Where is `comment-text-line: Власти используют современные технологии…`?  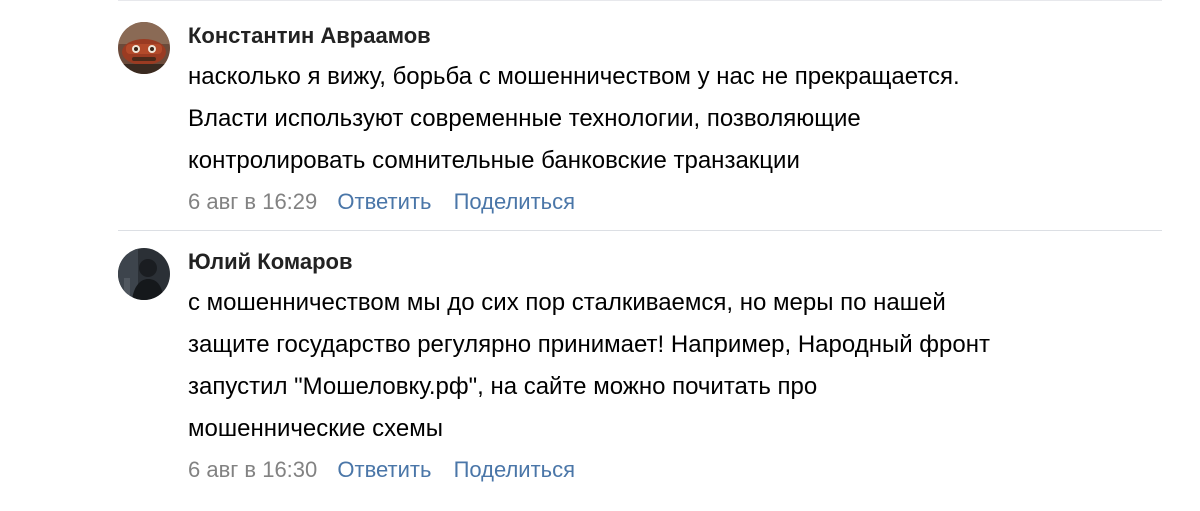
comment-text-line: Власти используют современные технологии… is located at coordinates (524, 118).